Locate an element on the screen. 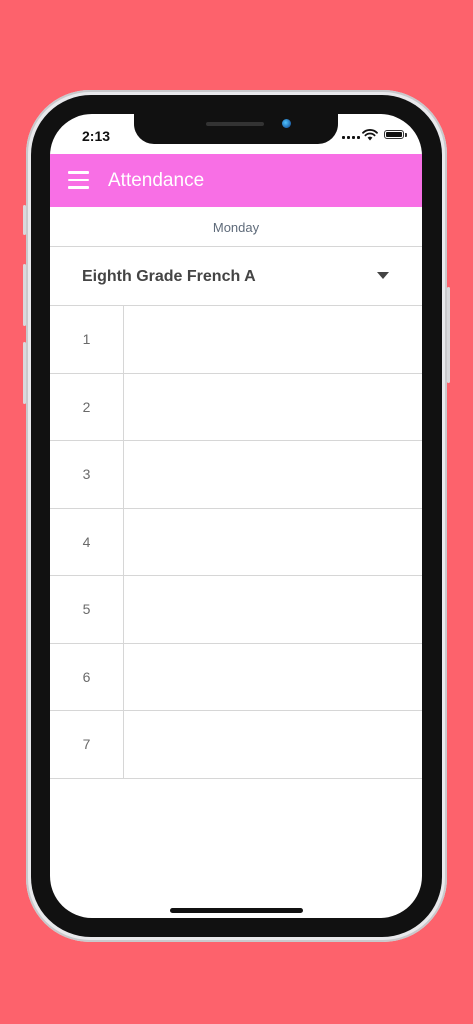  page-title: Attendance is located at coordinates (156, 180).